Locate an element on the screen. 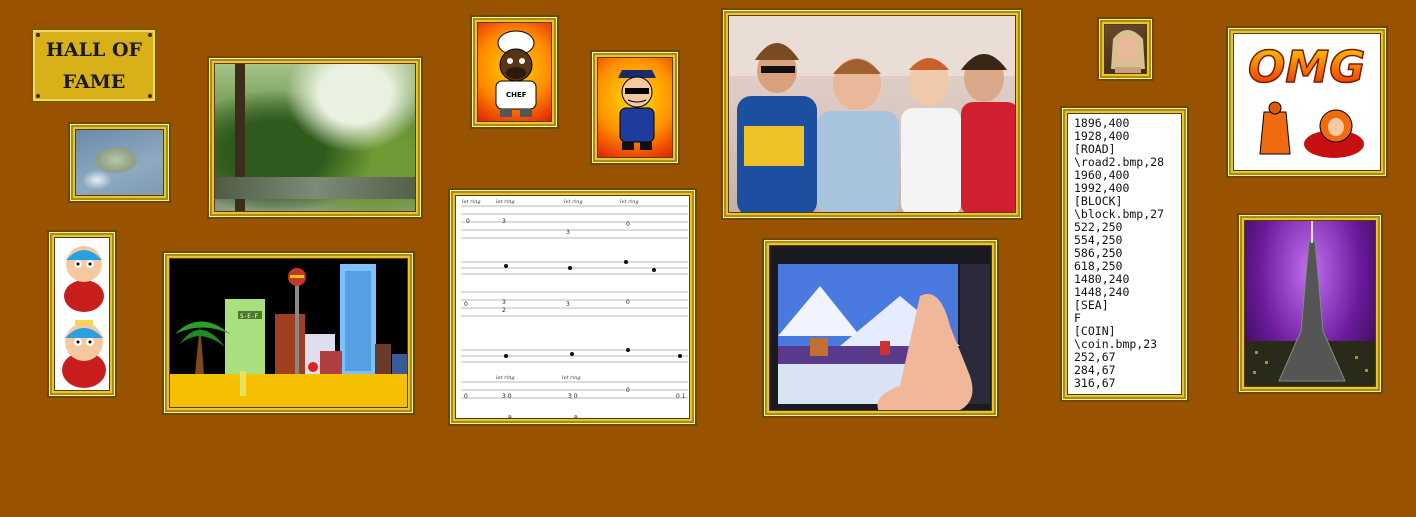 Image resolution: width=1416 pixels, height=517 pixels. officer-picture is located at coordinates (635, 107).